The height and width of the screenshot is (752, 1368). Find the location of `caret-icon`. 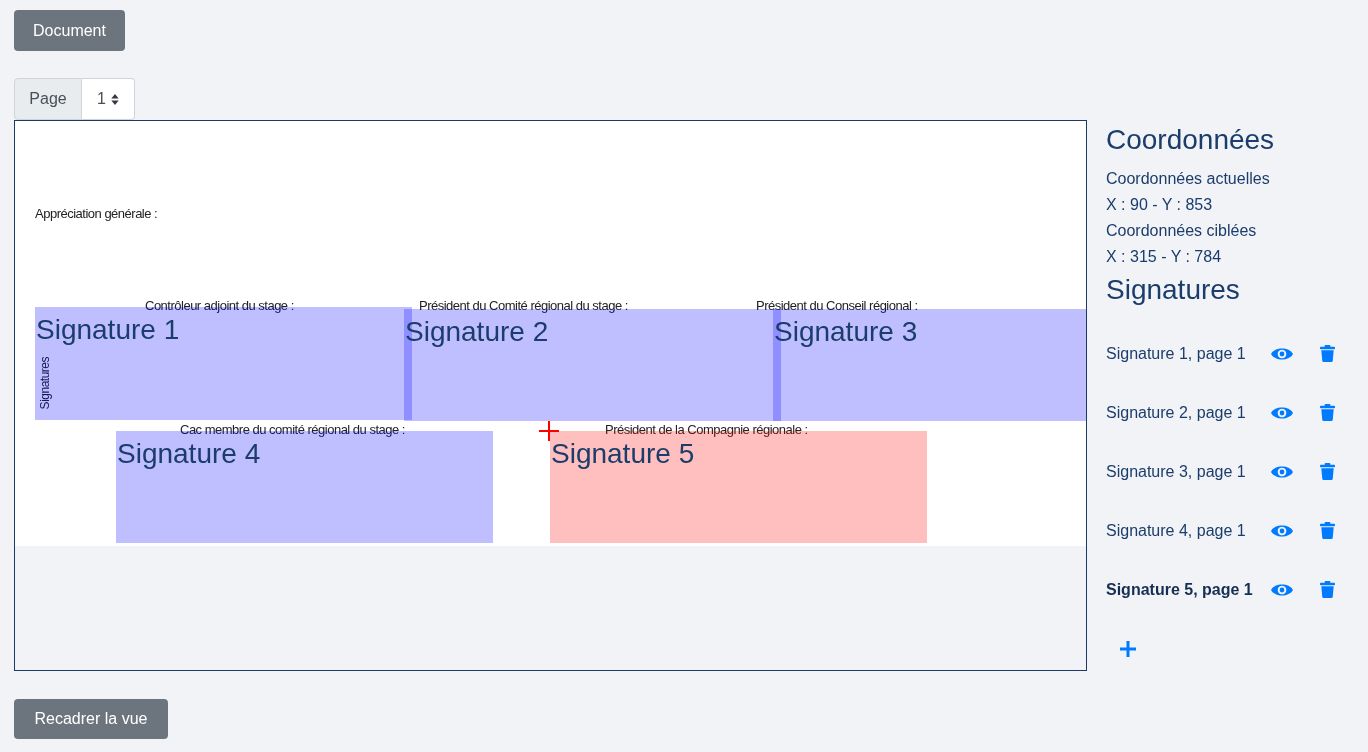

caret-icon is located at coordinates (114, 99).